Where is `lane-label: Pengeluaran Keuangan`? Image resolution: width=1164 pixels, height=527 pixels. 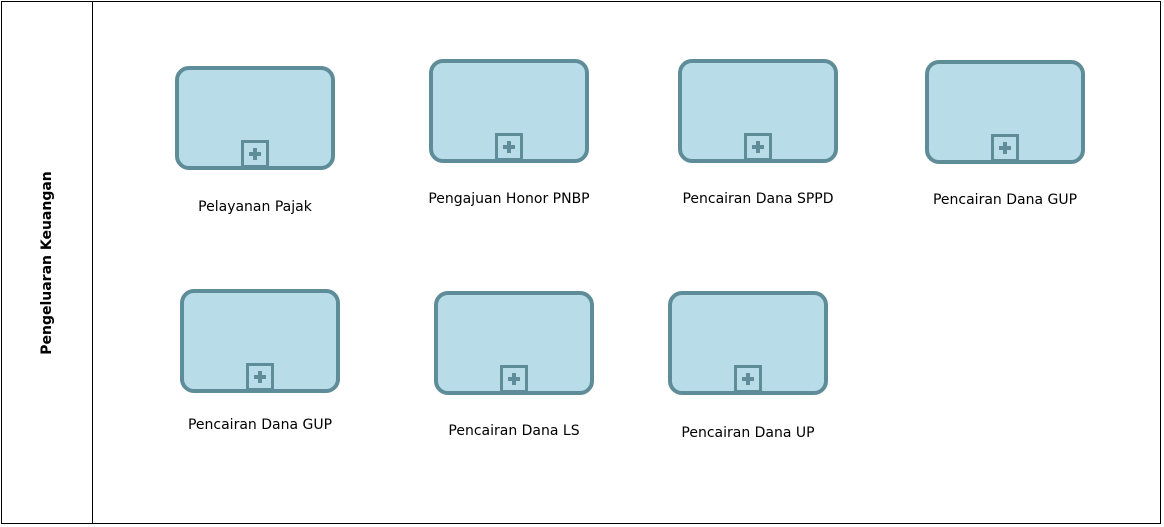
lane-label: Pengeluaran Keuangan is located at coordinates (47, 262).